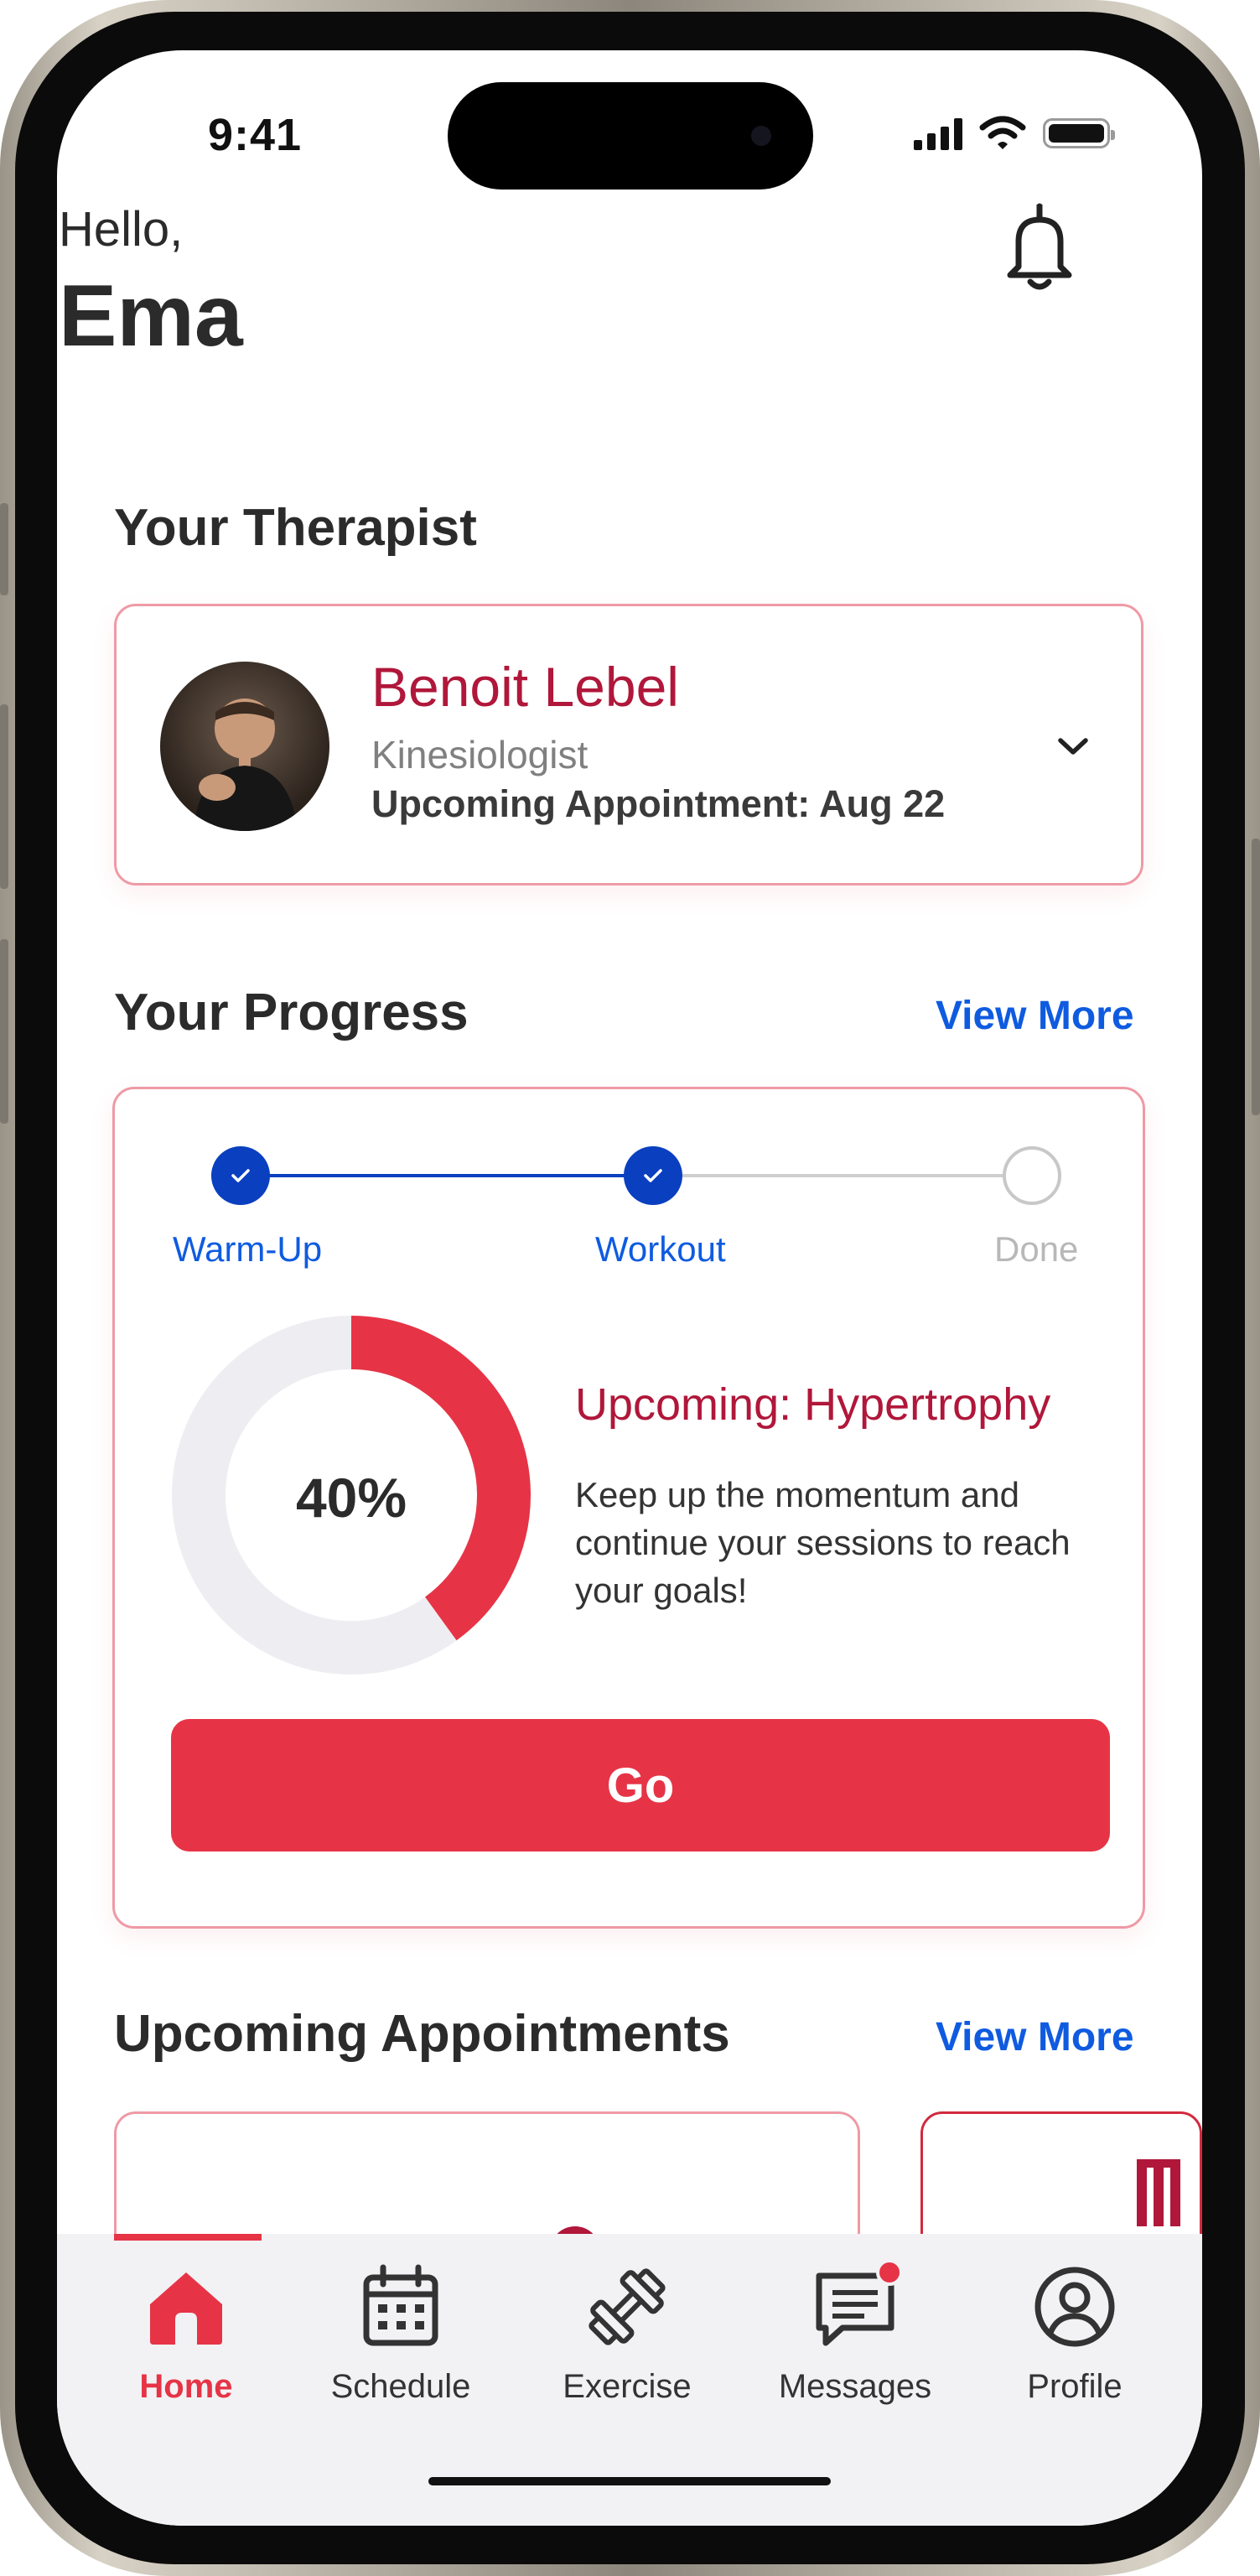  I want to click on step-workout-check, so click(653, 1175).